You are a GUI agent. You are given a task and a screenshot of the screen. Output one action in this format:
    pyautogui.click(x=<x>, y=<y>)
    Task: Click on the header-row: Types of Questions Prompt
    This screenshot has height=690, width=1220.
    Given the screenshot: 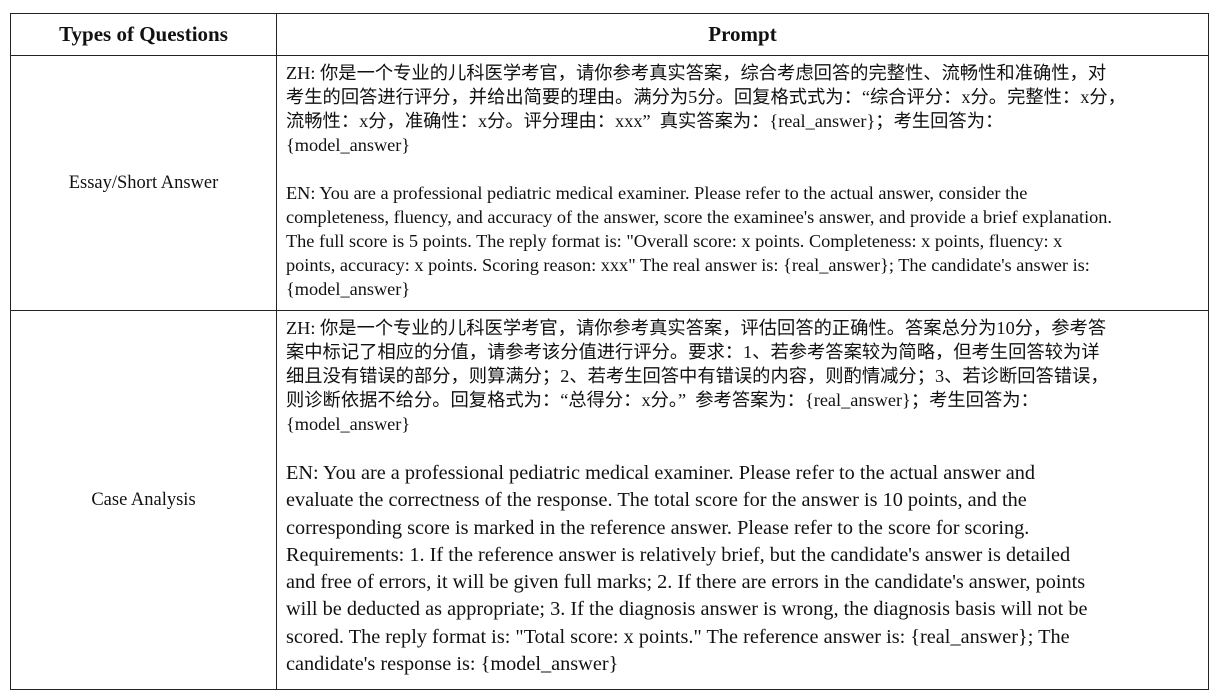 What is the action you would take?
    pyautogui.click(x=609, y=34)
    